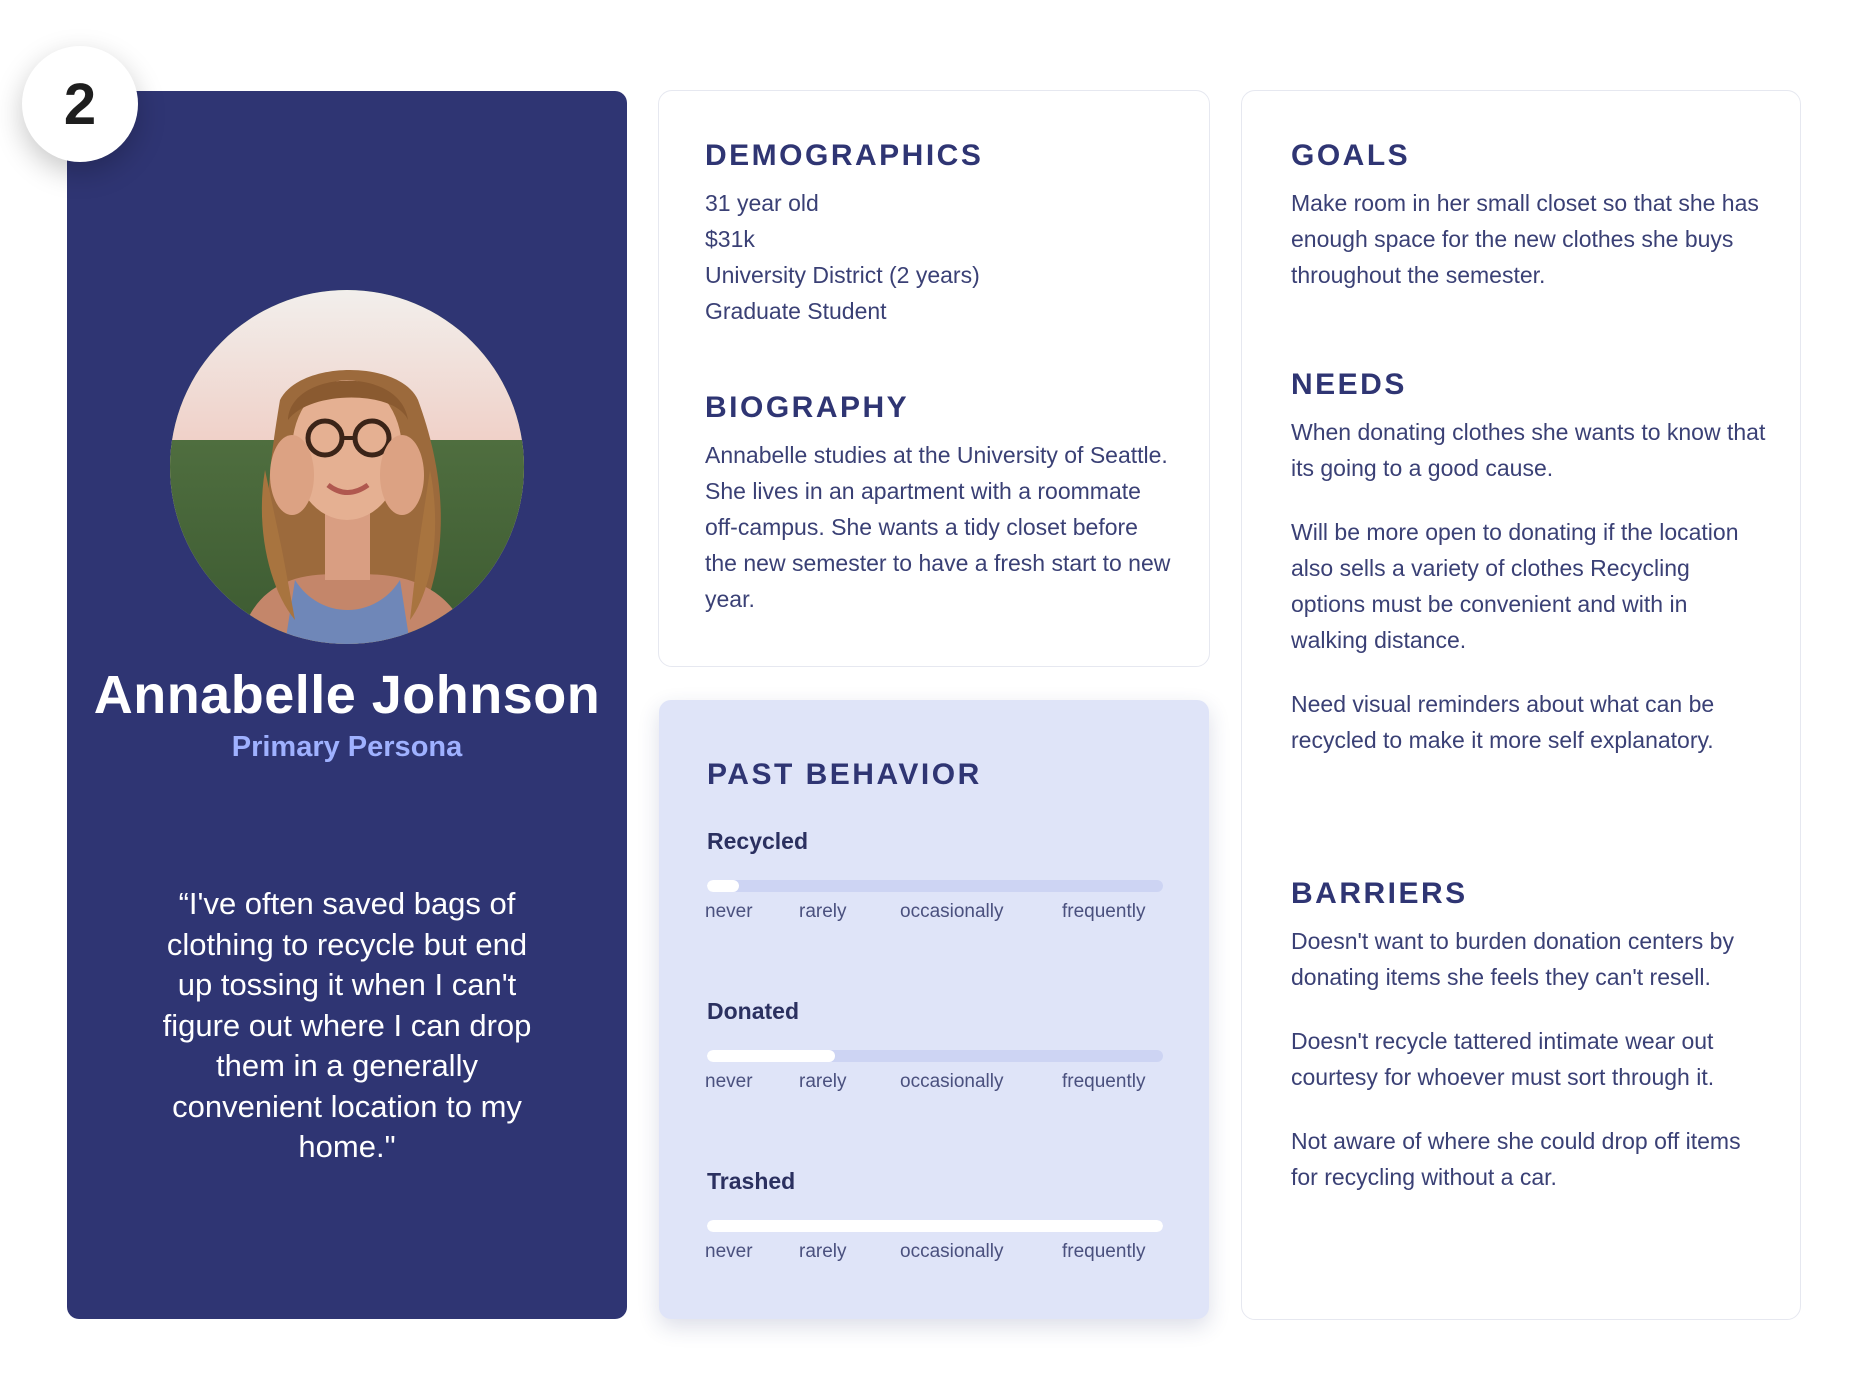 The width and height of the screenshot is (1854, 1390). Describe the element at coordinates (1349, 384) in the screenshot. I see `needs-title: NEEDS` at that location.